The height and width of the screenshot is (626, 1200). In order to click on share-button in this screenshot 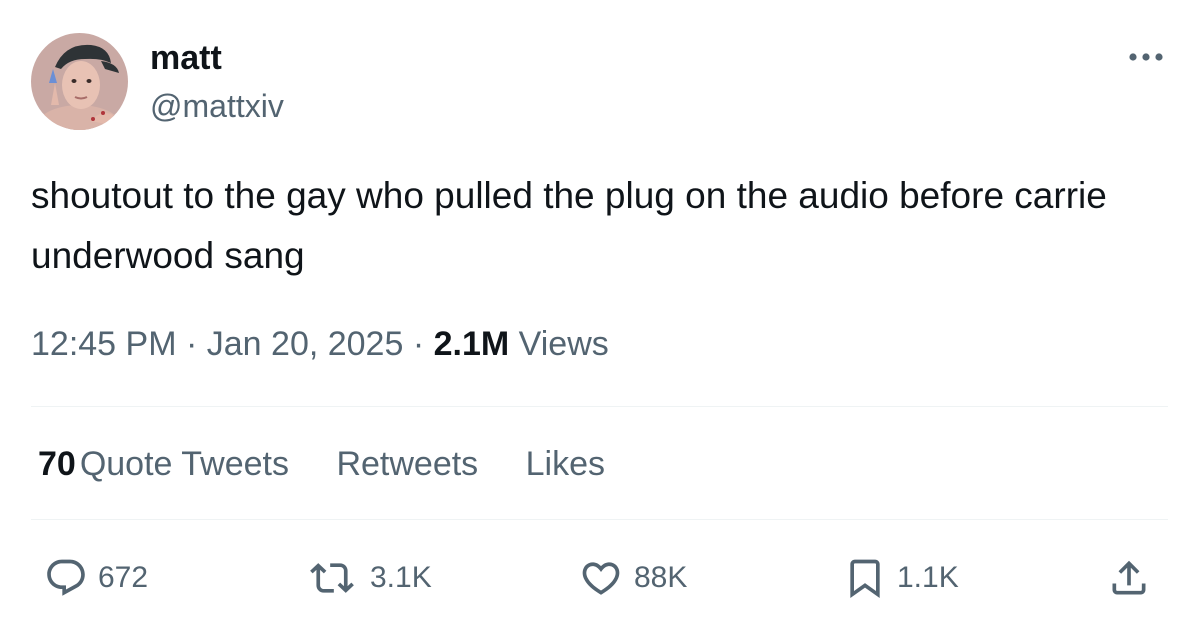, I will do `click(1129, 578)`.